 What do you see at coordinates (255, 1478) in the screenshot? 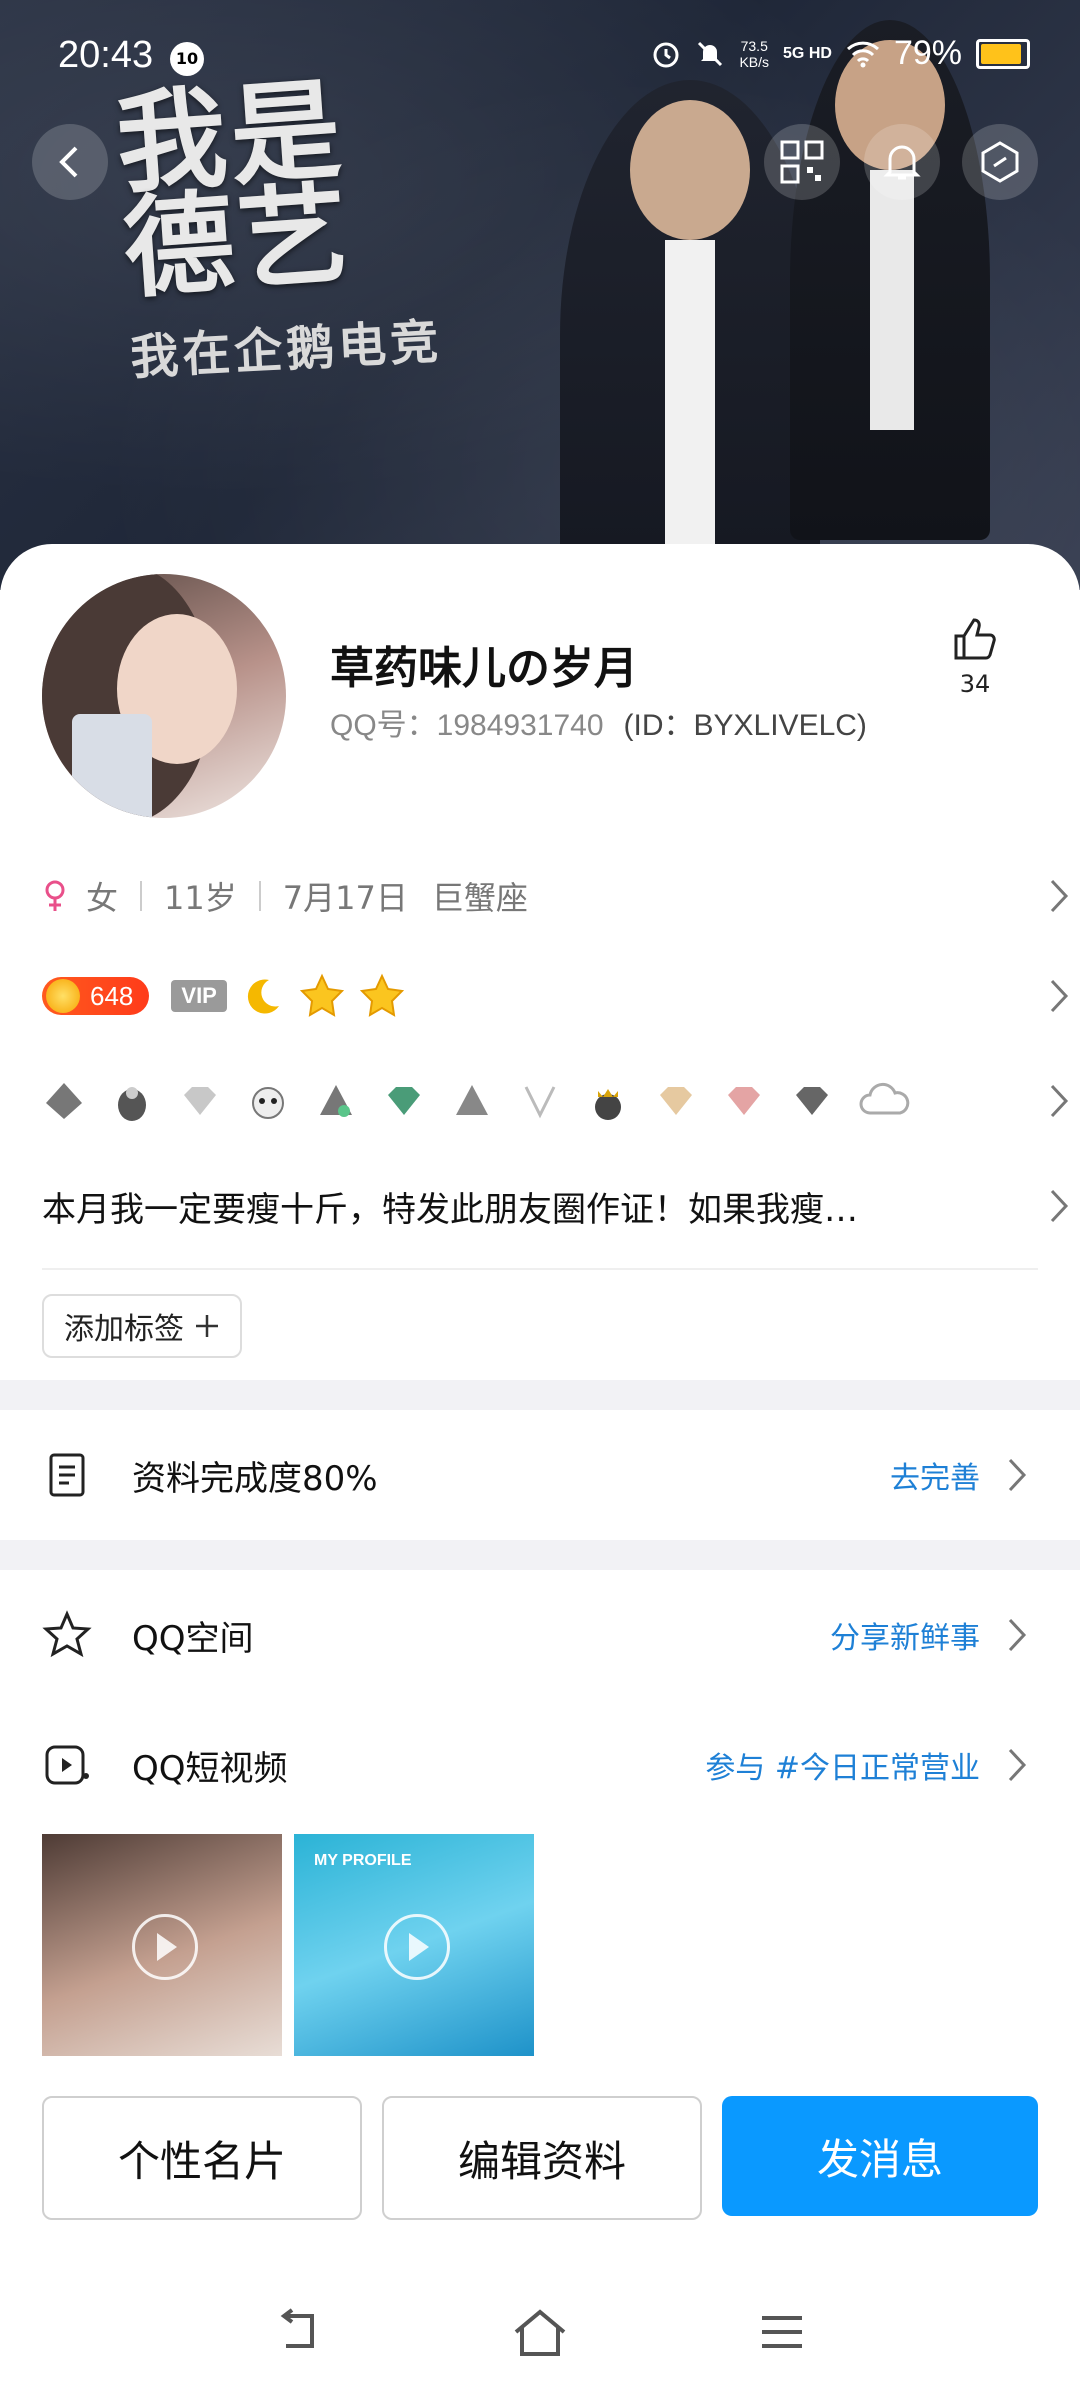
I see `completeness-label: 资料完成度80%` at bounding box center [255, 1478].